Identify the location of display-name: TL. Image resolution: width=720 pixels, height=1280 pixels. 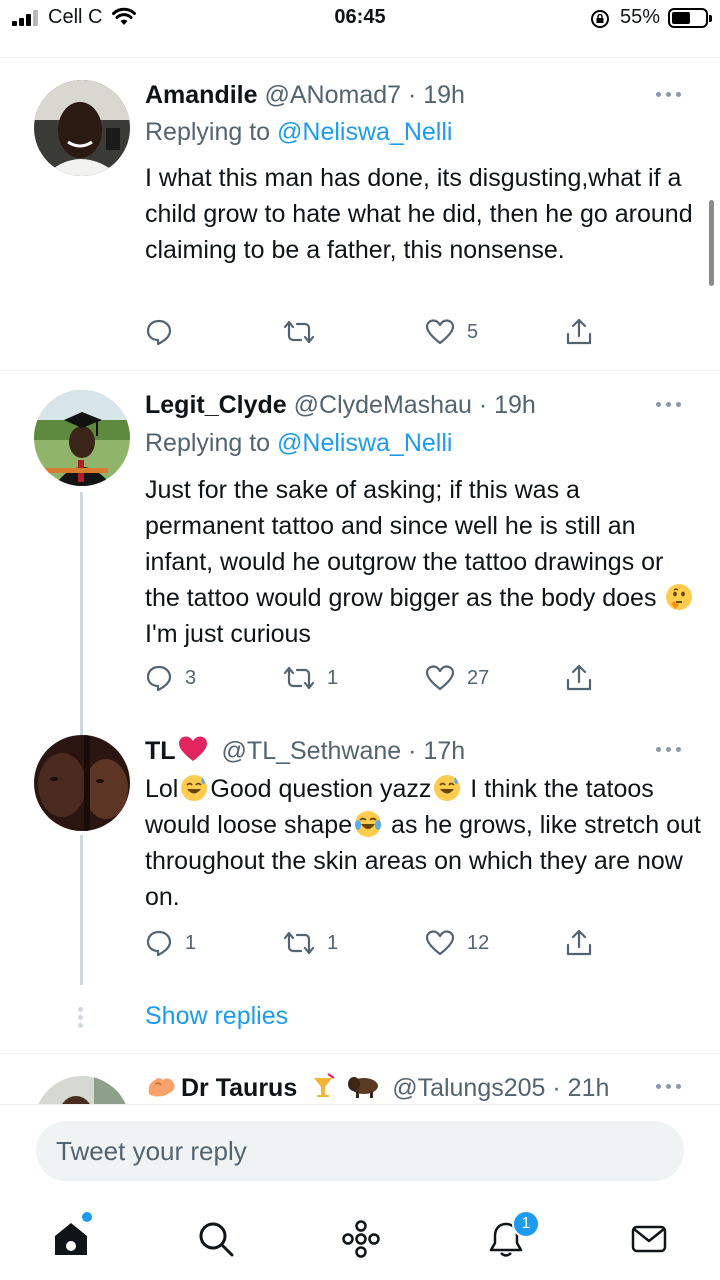
(160, 751).